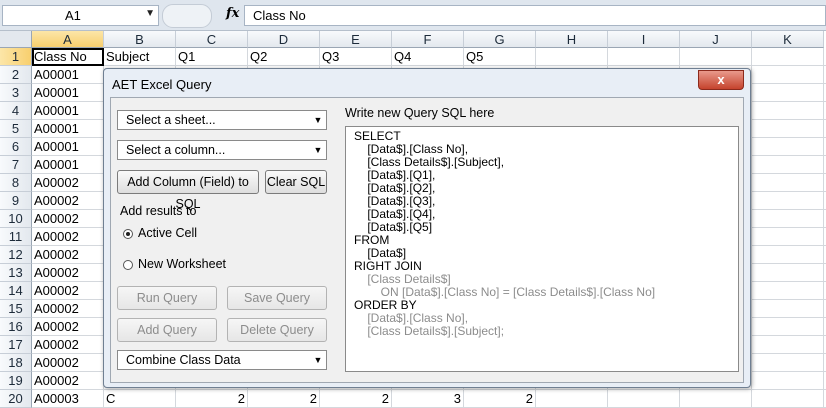  What do you see at coordinates (16, 147) in the screenshot?
I see `row-header-6: 6` at bounding box center [16, 147].